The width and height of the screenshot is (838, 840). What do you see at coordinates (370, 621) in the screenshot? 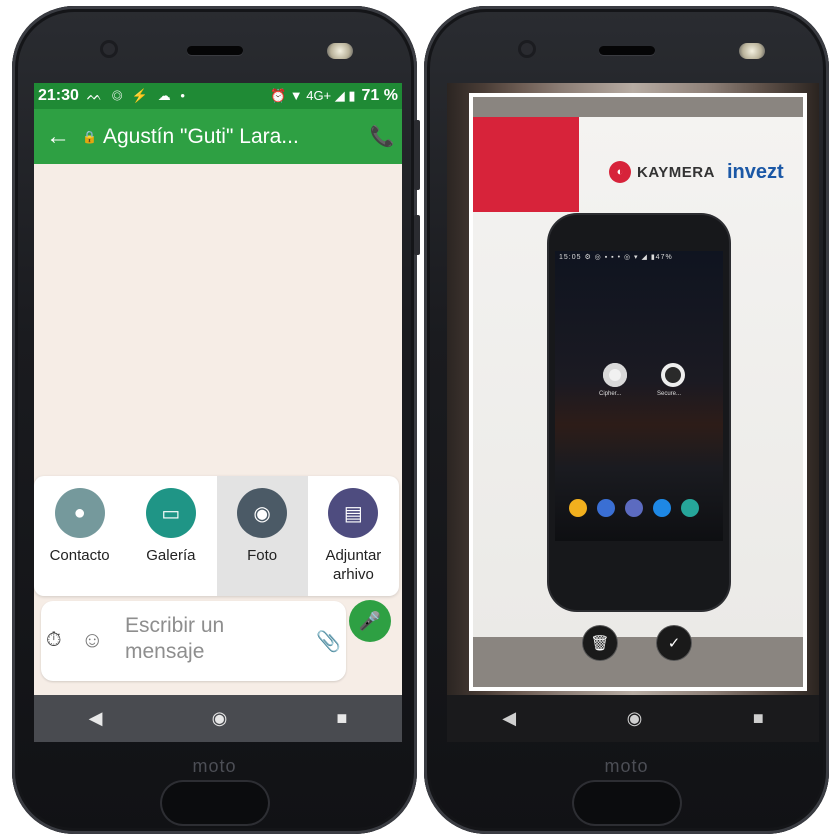
I see `microphone-button: 🎤` at bounding box center [370, 621].